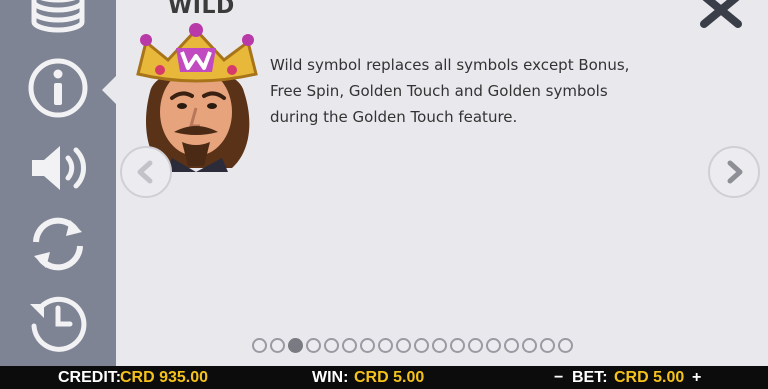 This screenshot has width=768, height=389. Describe the element at coordinates (649, 377) in the screenshot. I see `bet-value: CRD 5.00` at that location.